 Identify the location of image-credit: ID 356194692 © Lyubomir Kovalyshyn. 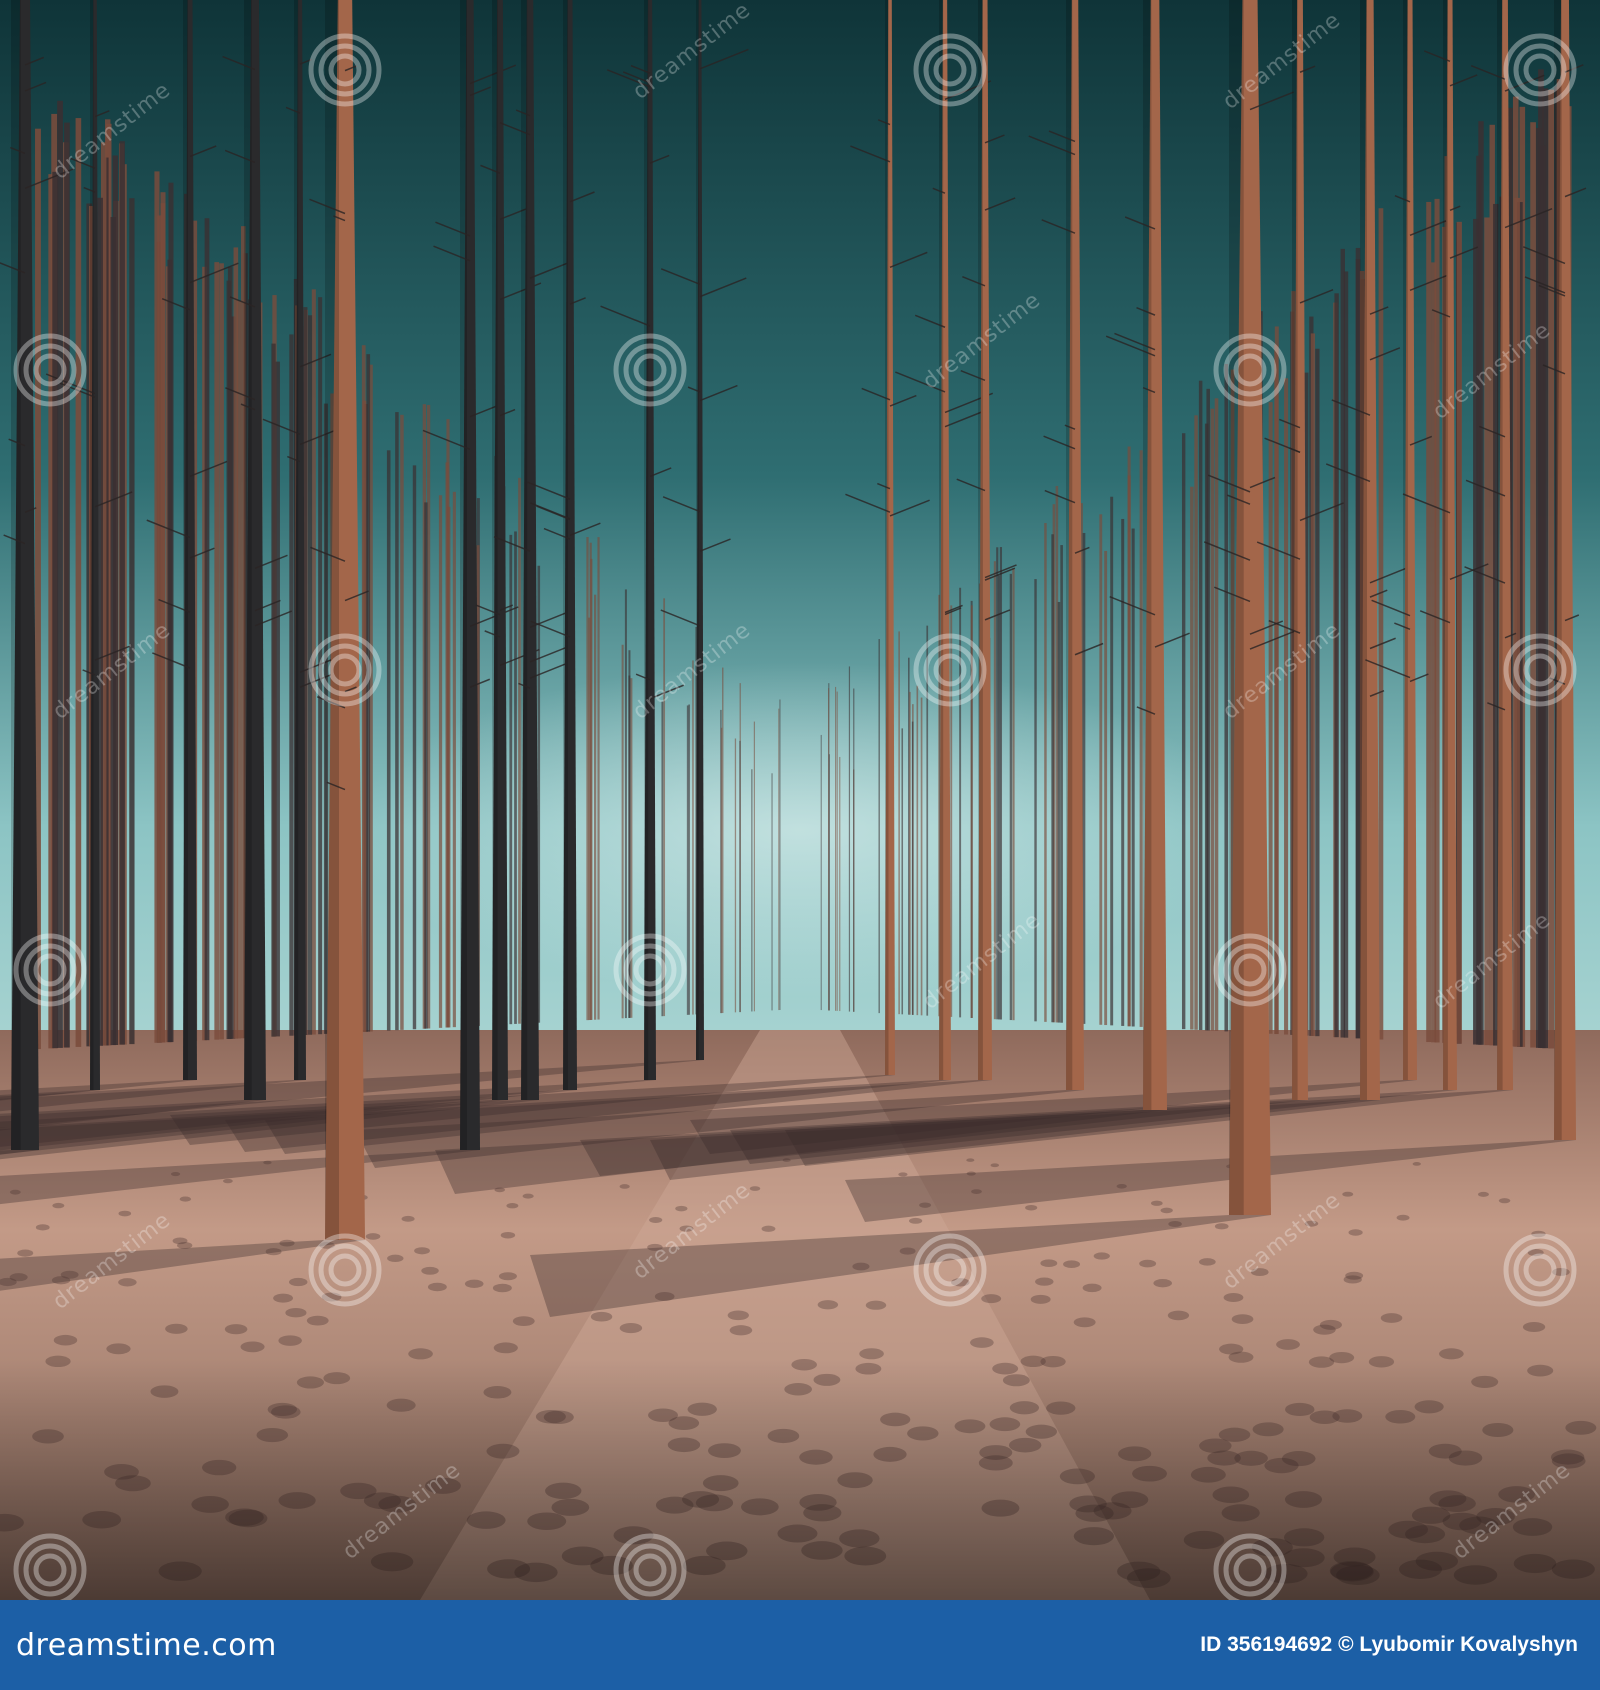
(1389, 1645).